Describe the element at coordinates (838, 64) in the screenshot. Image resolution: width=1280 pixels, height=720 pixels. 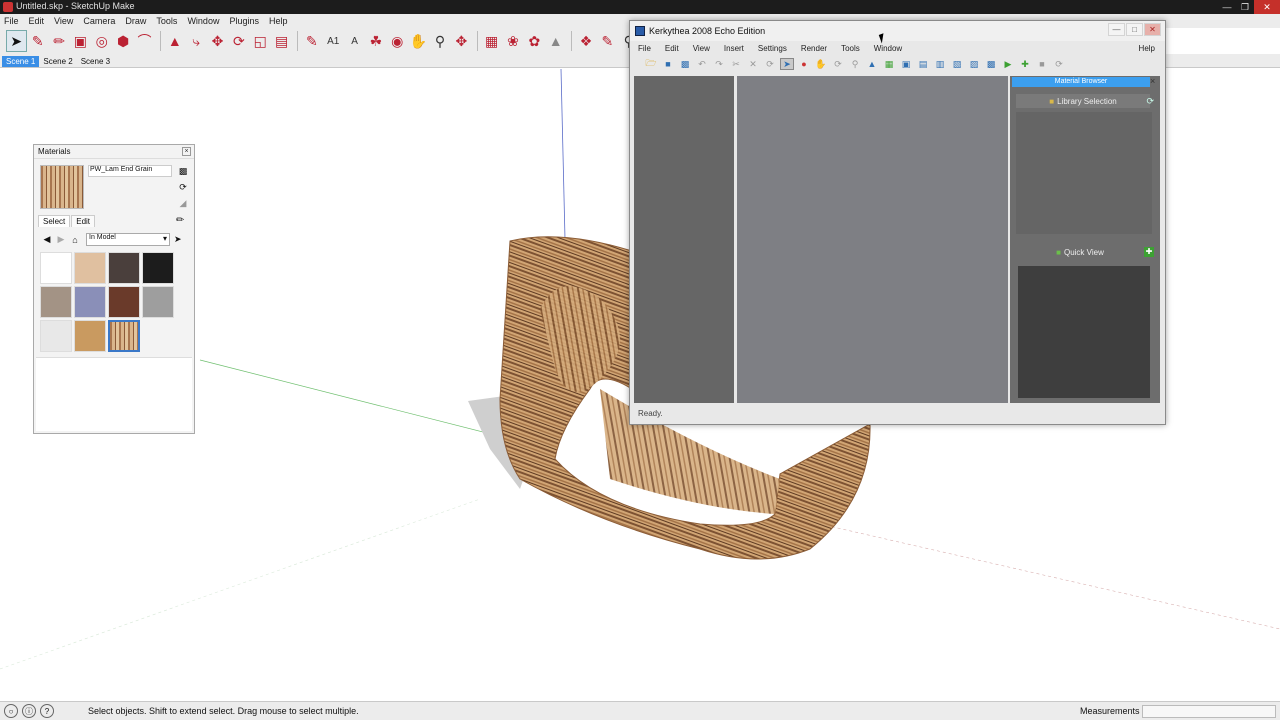
I see `kt-rotate-icon: ⟳` at that location.